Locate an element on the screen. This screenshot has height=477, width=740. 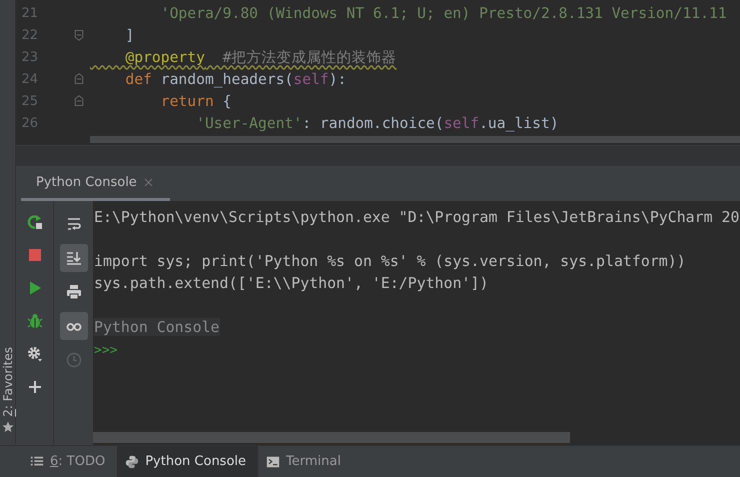
tool-tab: Python Console is located at coordinates (187, 461).